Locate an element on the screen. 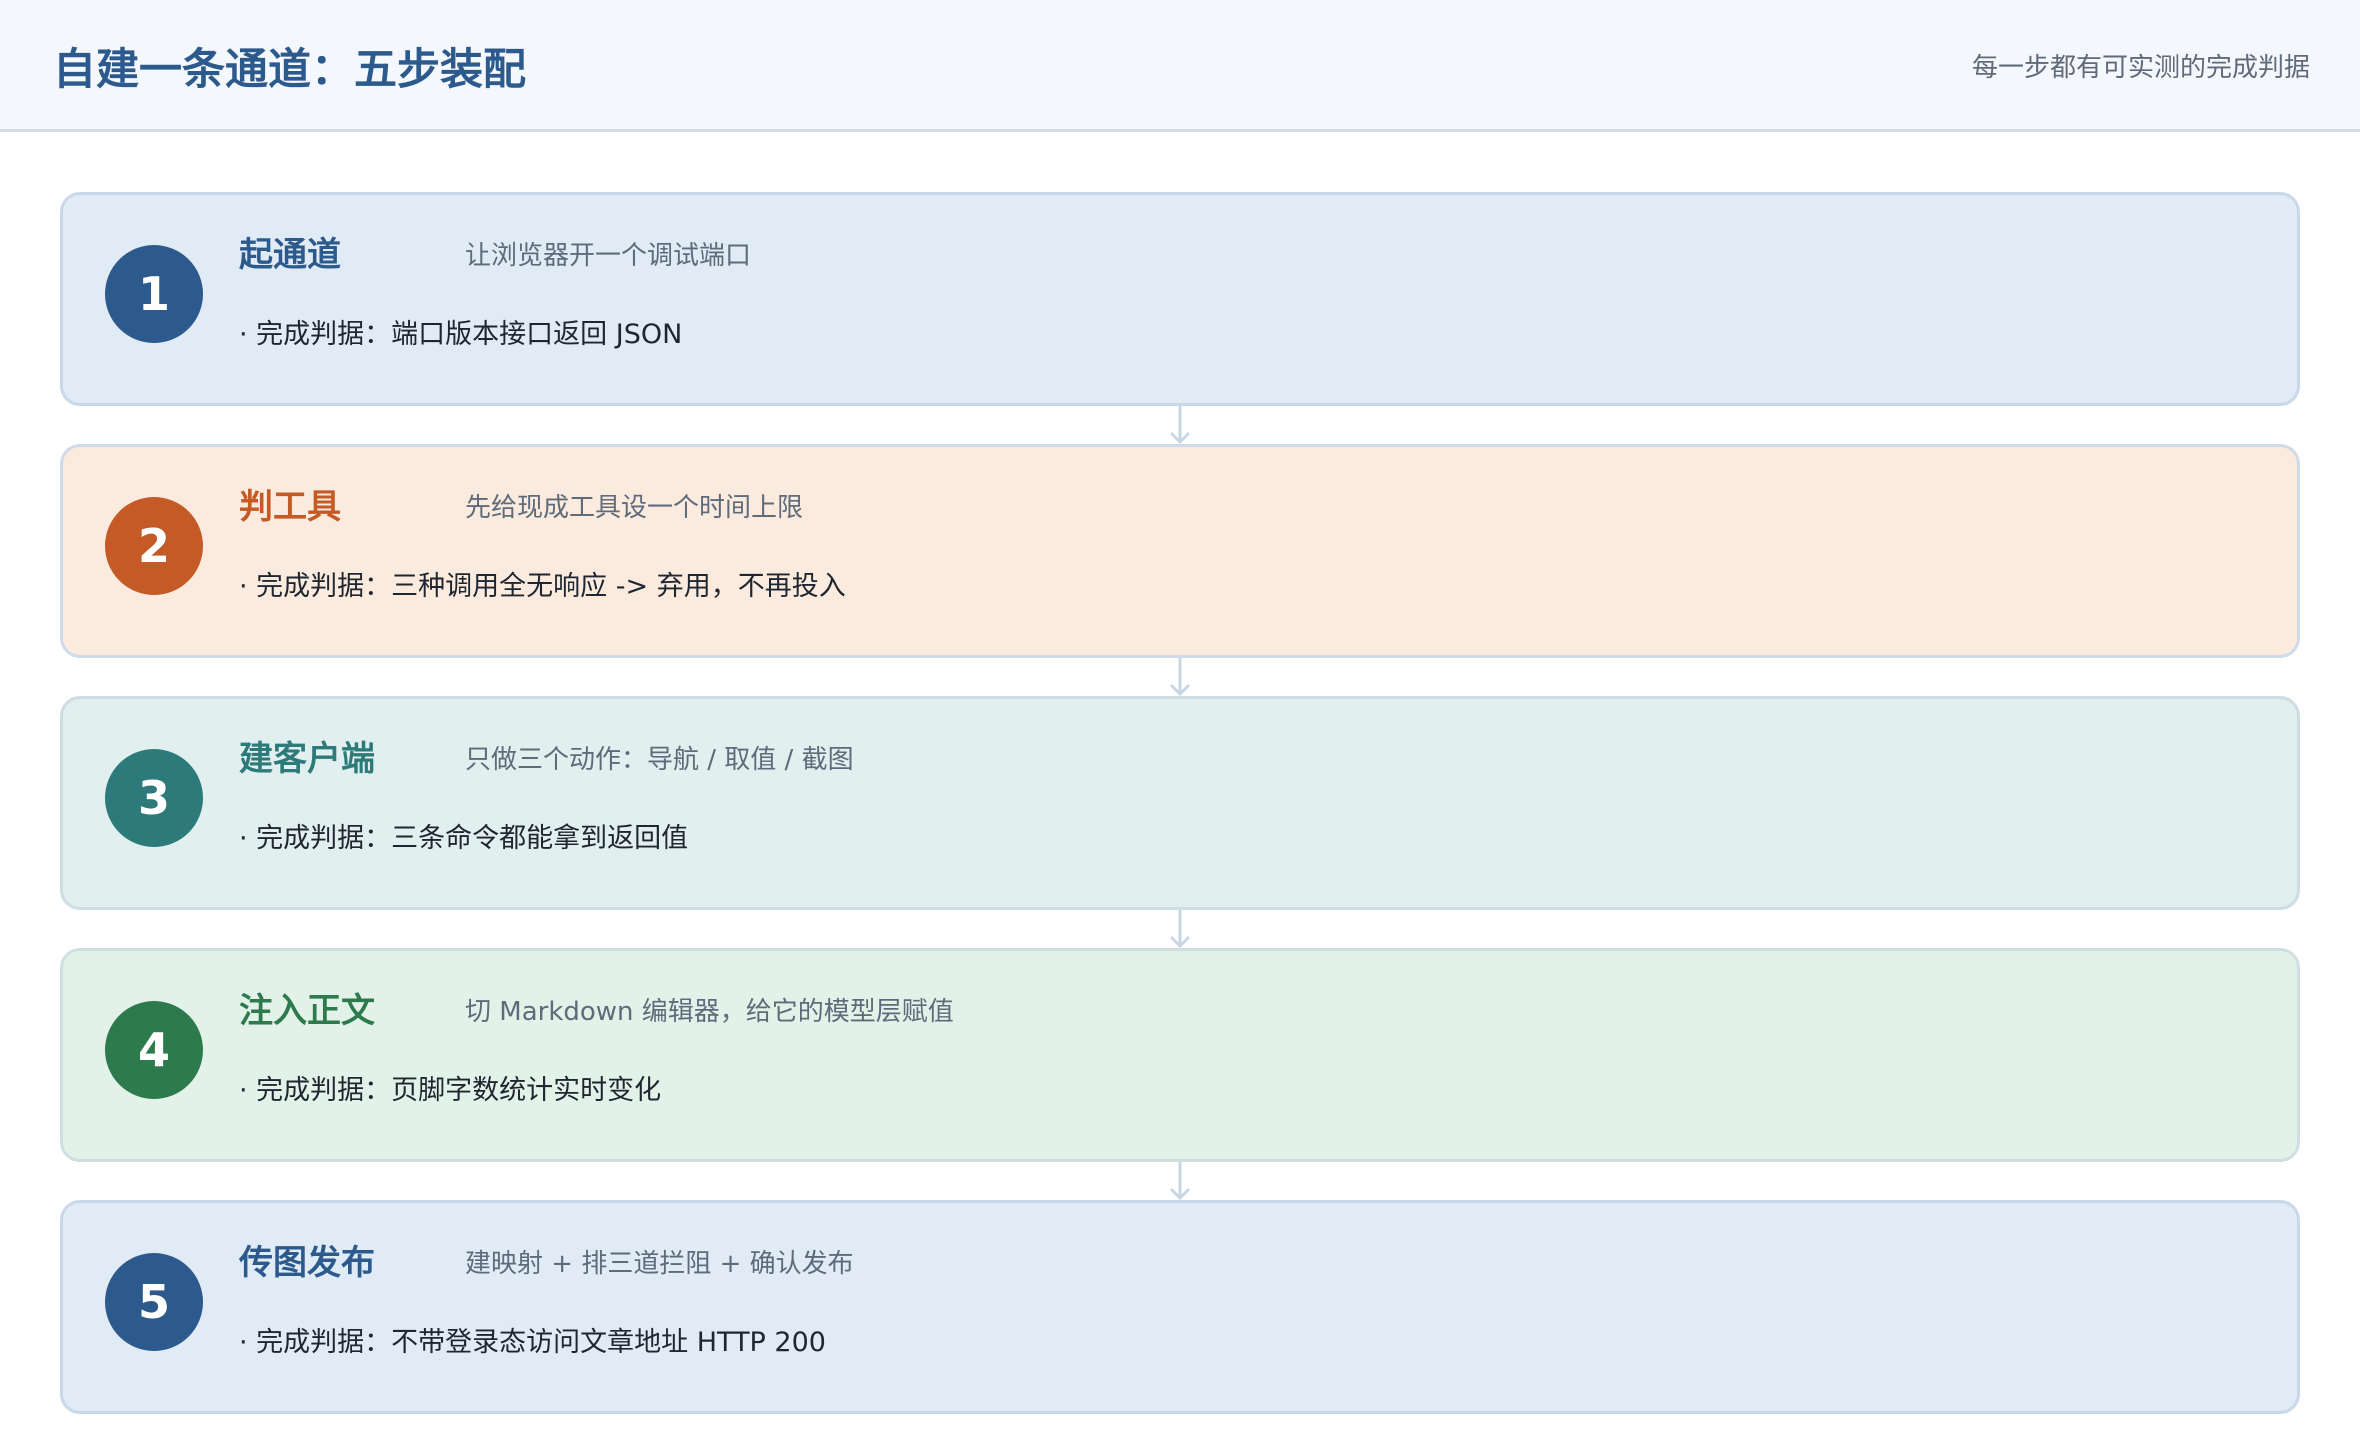 The height and width of the screenshot is (1440, 2360). step-description: 切 Markdown 编辑器，给它的模型层赋值 is located at coordinates (709, 1012).